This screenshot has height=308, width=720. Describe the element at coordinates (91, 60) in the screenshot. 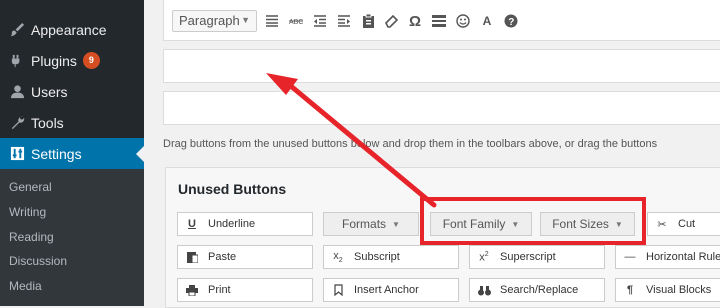

I see `update-count-badge: 9` at that location.